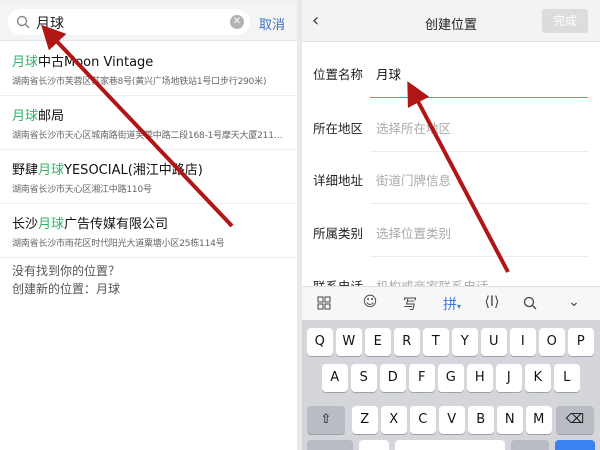 The width and height of the screenshot is (600, 450). What do you see at coordinates (574, 302) in the screenshot?
I see `chevron-down-icon: ⌄` at bounding box center [574, 302].